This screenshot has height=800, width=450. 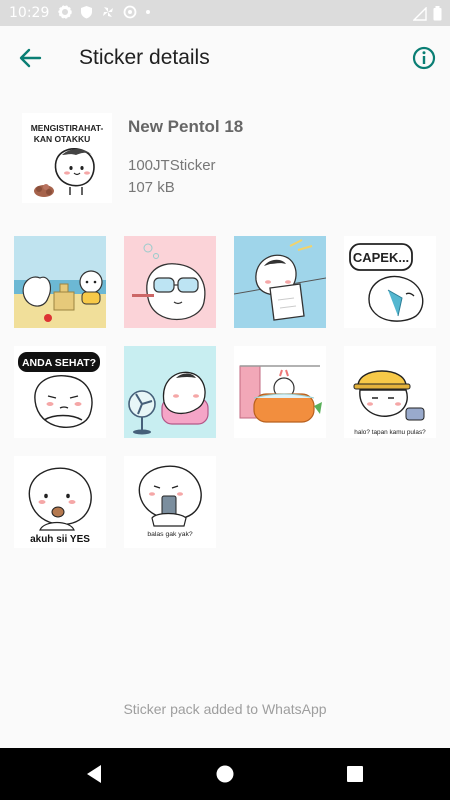 I want to click on sticker-caption: akuh sii YES, so click(x=60, y=539).